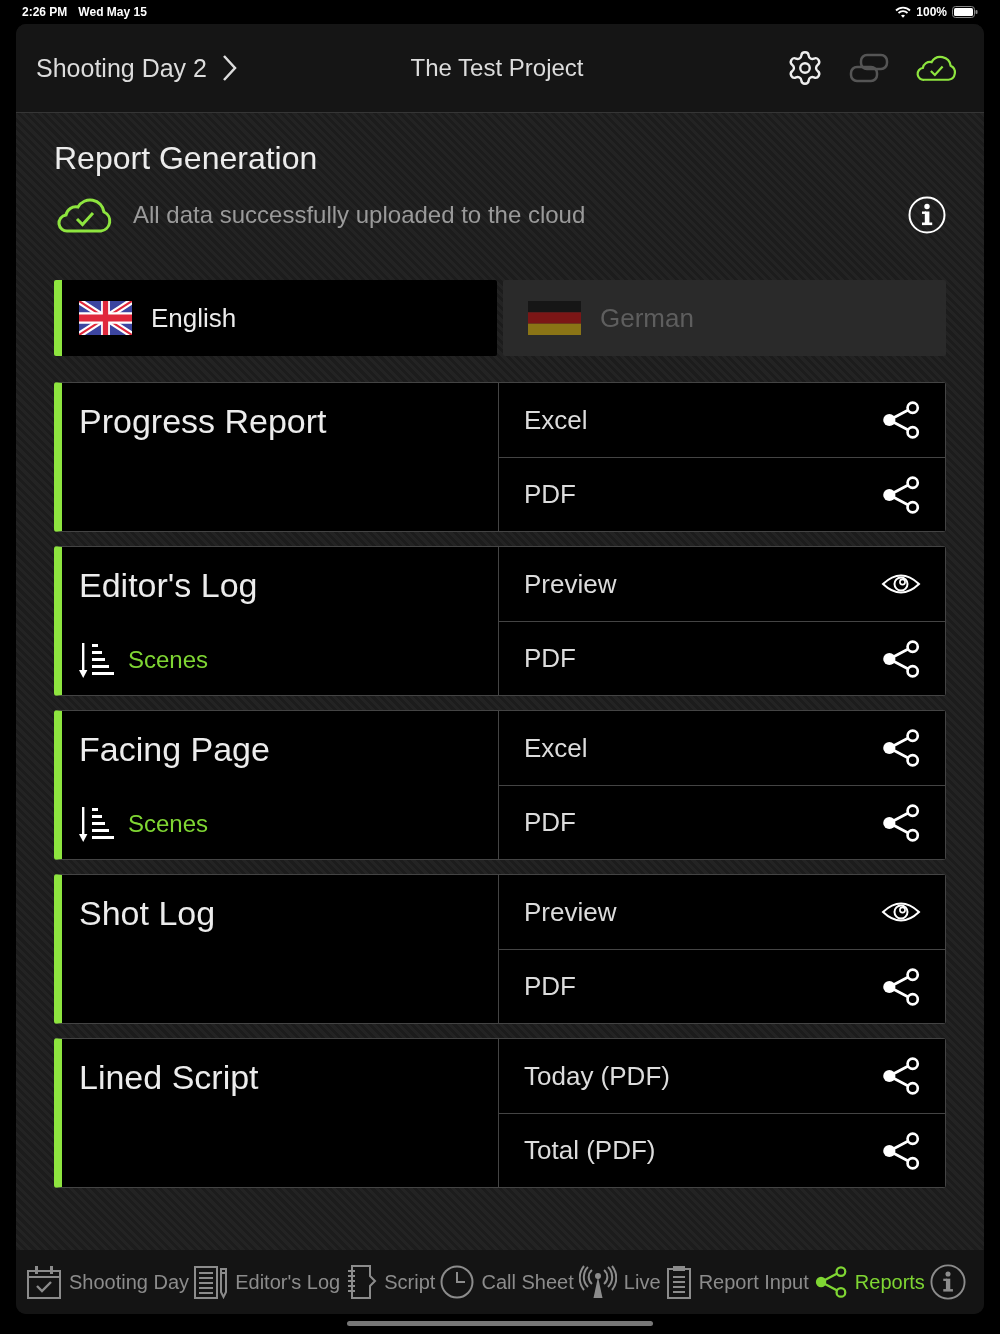  What do you see at coordinates (211, 1282) in the screenshot?
I see `document-pencil-icon` at bounding box center [211, 1282].